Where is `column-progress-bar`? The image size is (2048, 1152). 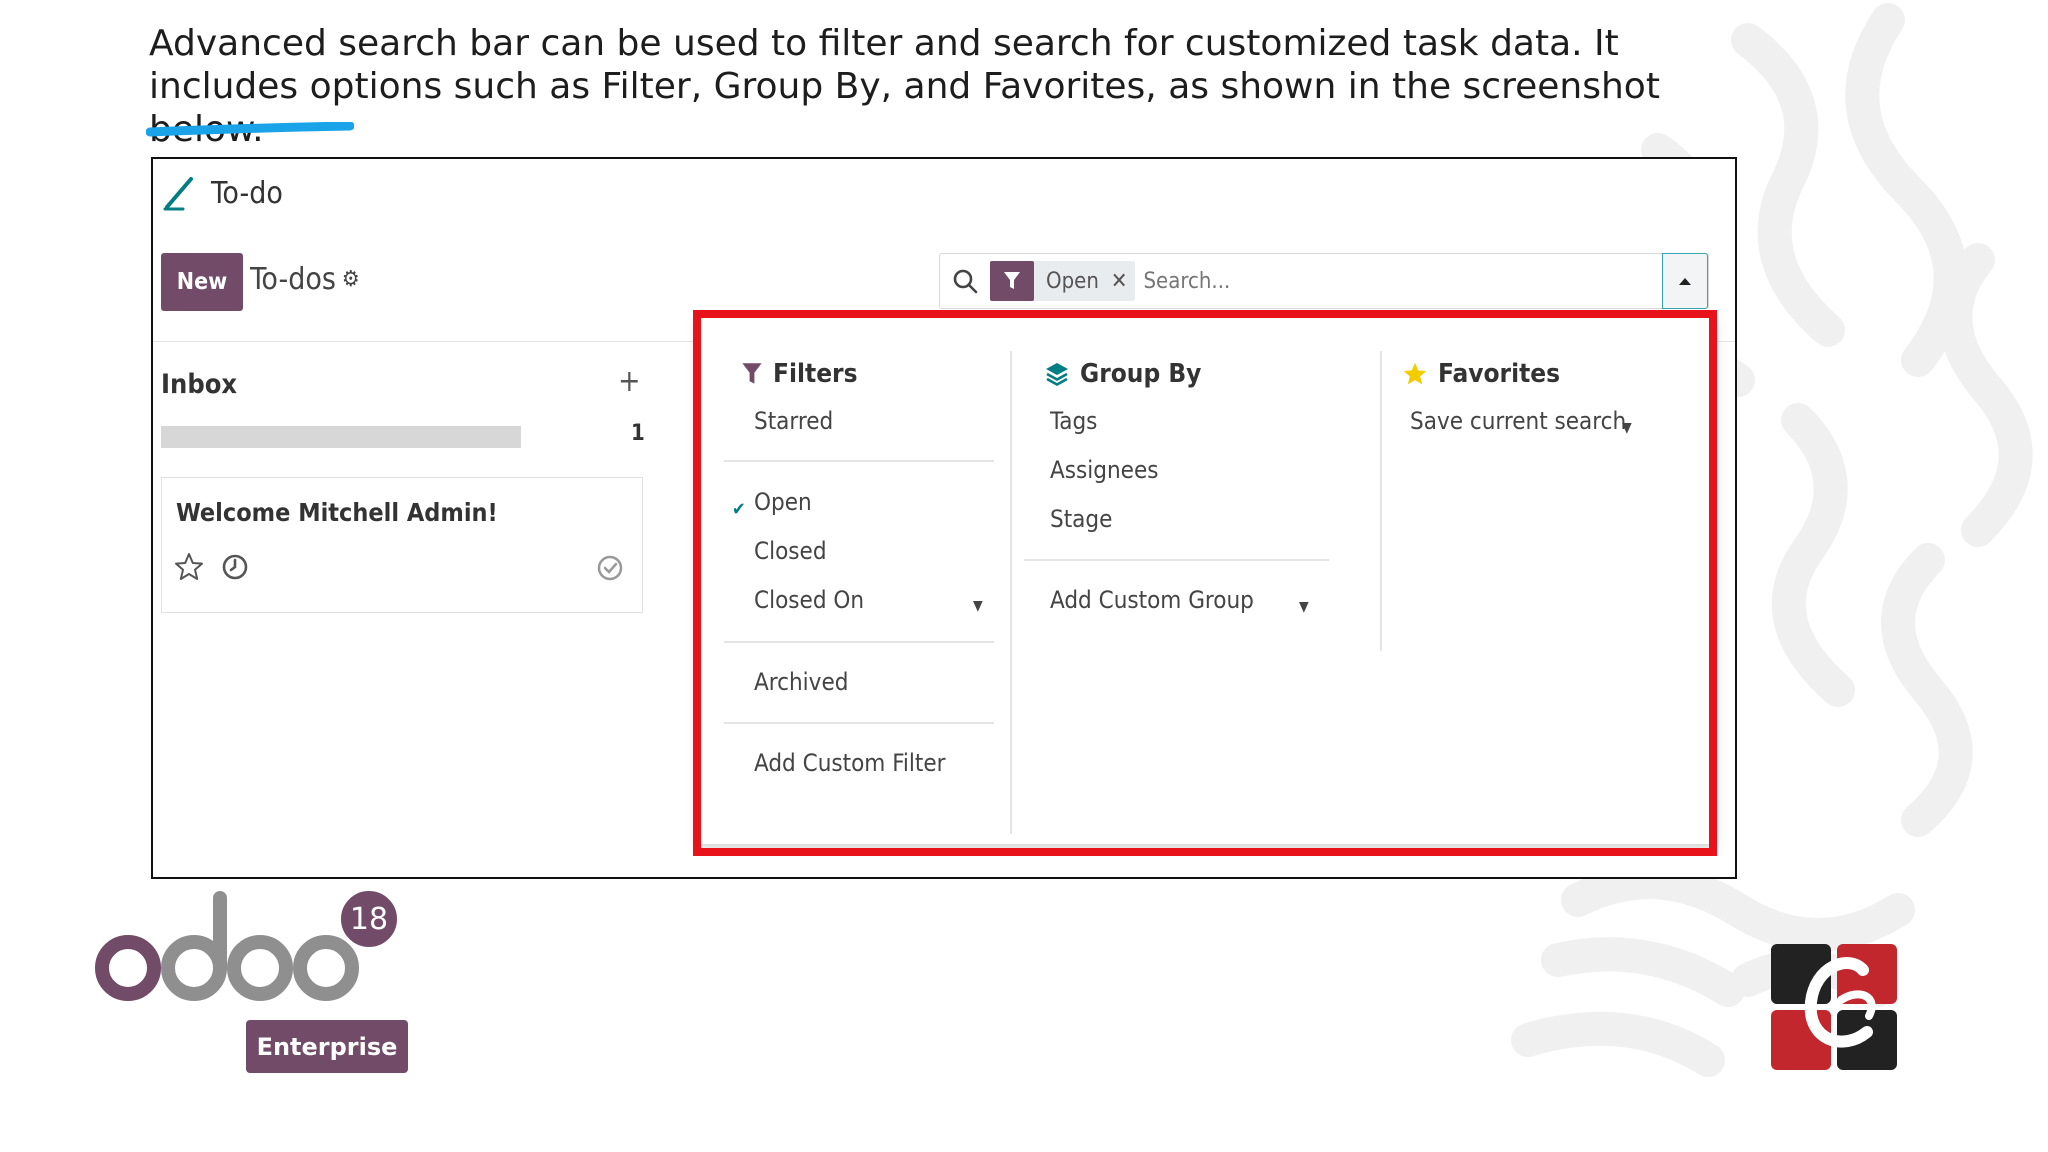
column-progress-bar is located at coordinates (341, 437).